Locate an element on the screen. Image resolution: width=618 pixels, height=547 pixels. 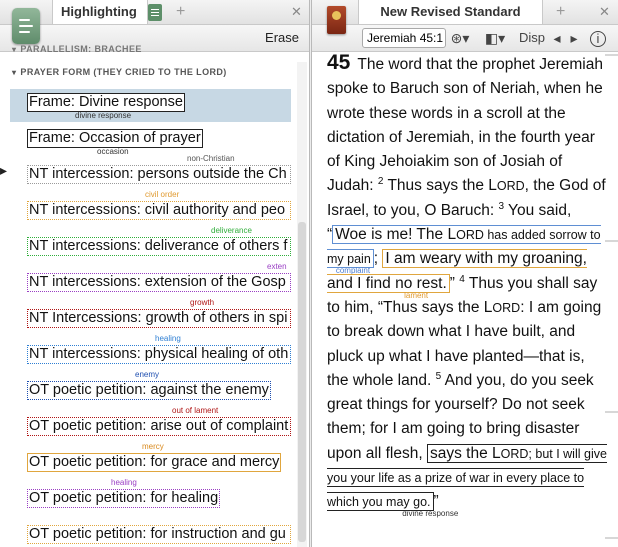
highlight-style-label: OT poetic petition: against the enemy is located at coordinates (149, 390).